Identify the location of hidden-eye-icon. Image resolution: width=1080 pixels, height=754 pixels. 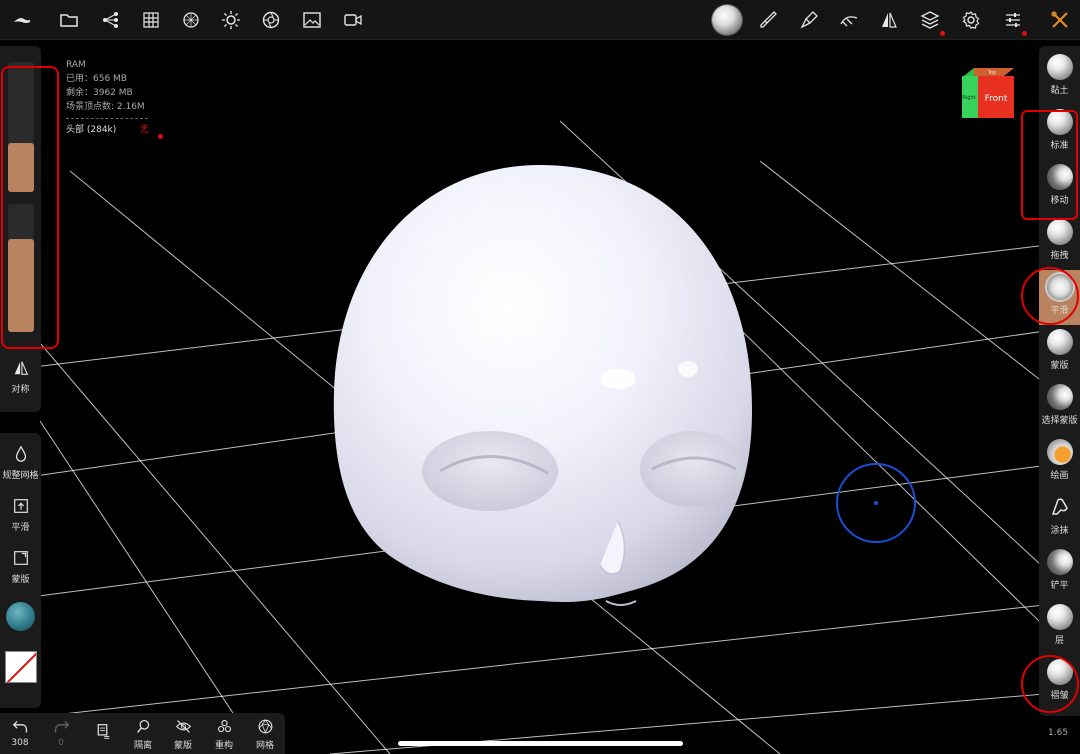
(183, 726).